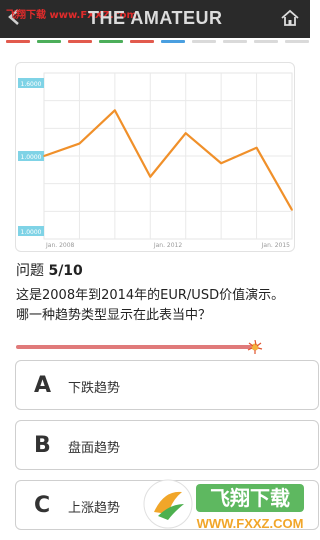 This screenshot has width=320, height=540. I want to click on site-logo: 飞翔下载 WWW.FXXZ.COM, so click(223, 505).